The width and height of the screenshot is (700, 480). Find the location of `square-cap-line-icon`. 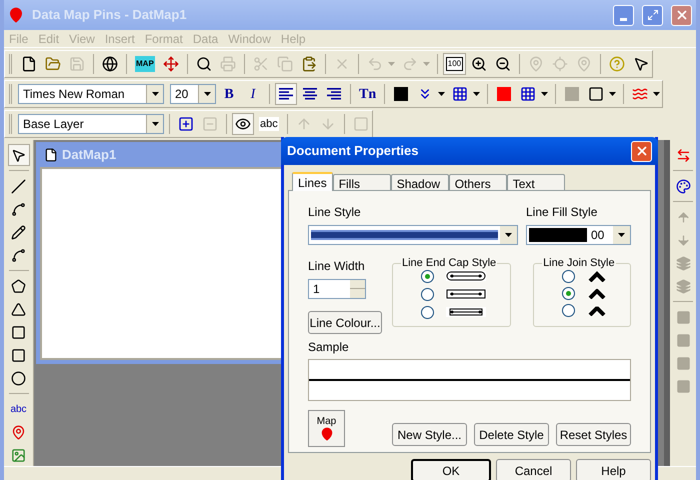

square-cap-line-icon is located at coordinates (466, 294).